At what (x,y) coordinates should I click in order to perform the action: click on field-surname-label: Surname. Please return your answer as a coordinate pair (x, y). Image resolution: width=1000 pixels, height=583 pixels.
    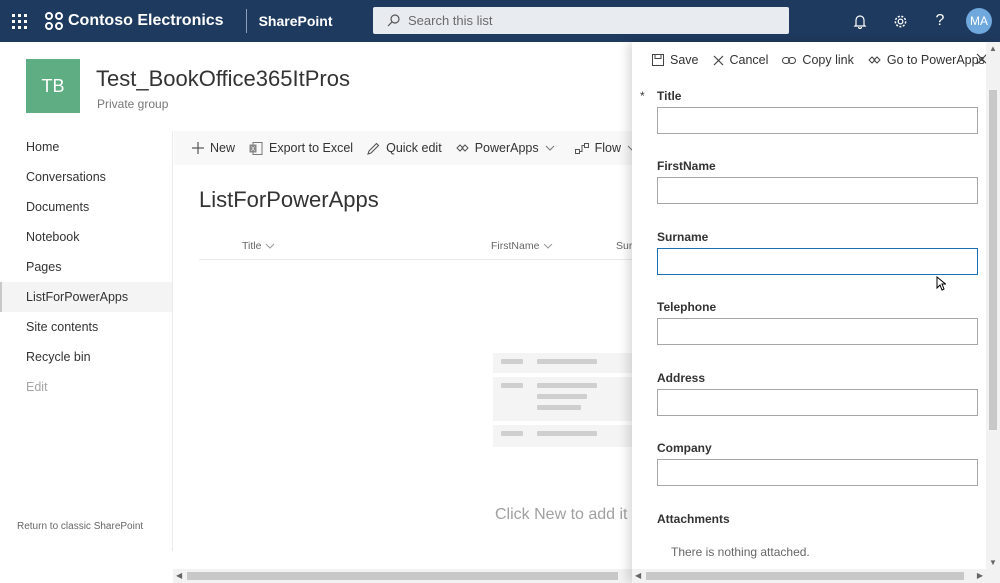
    Looking at the image, I should click on (683, 237).